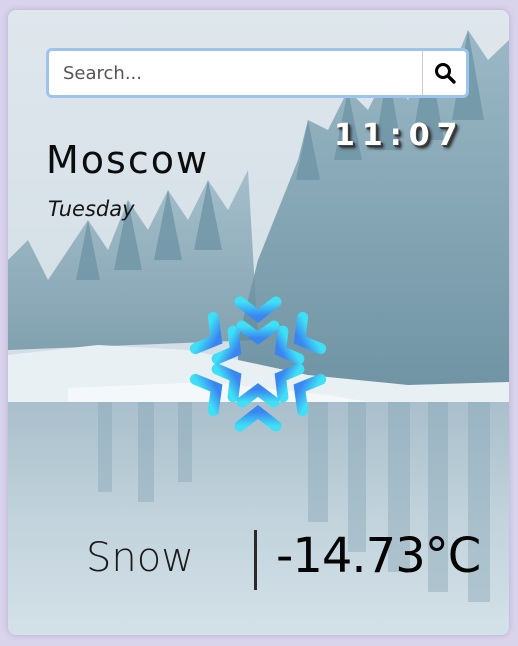 This screenshot has height=646, width=518. What do you see at coordinates (128, 160) in the screenshot?
I see `city-name: Moscow` at bounding box center [128, 160].